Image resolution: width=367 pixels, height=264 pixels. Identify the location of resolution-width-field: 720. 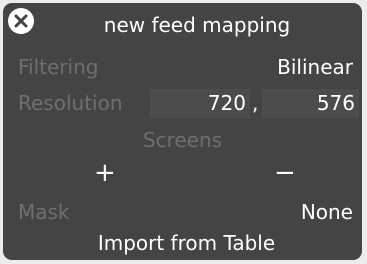
(200, 103).